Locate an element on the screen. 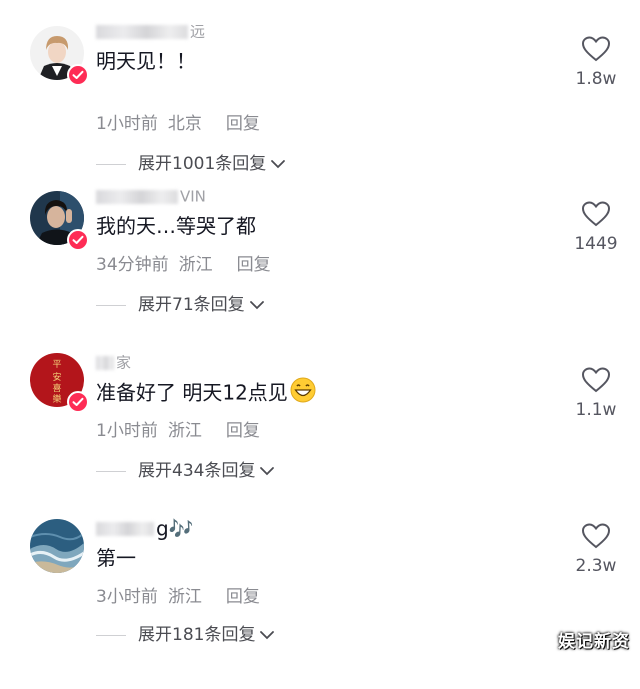 The height and width of the screenshot is (689, 640). comment-meta: 3小时前 浙江 回复 is located at coordinates (183, 597).